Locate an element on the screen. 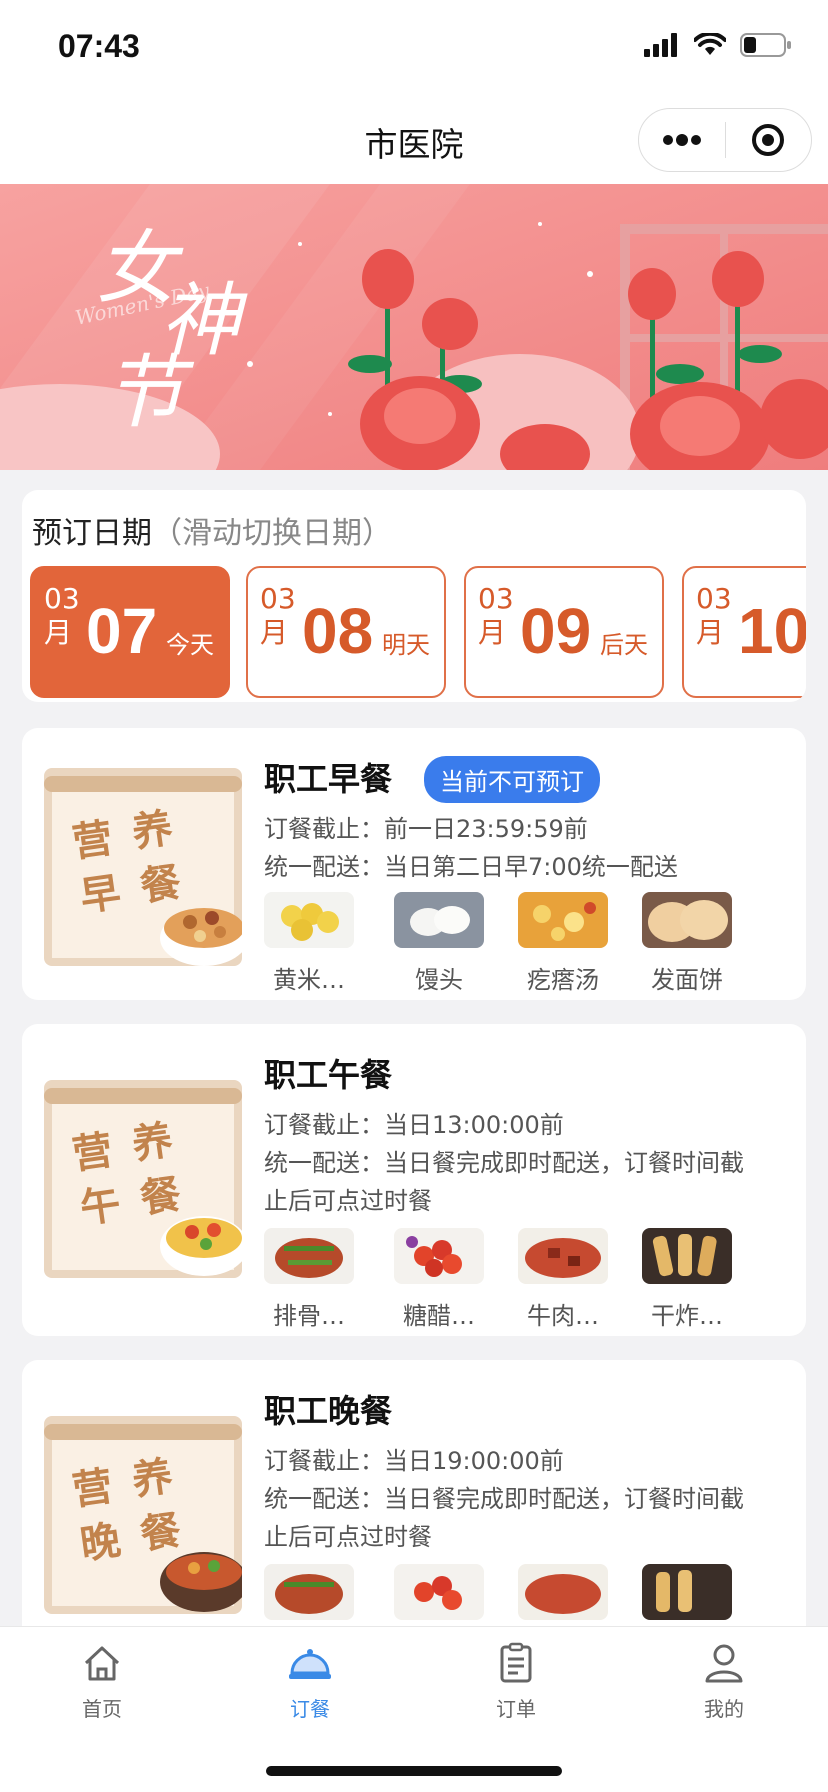  booking-date-title: 预订日期（滑动切换日期） is located at coordinates (212, 530).